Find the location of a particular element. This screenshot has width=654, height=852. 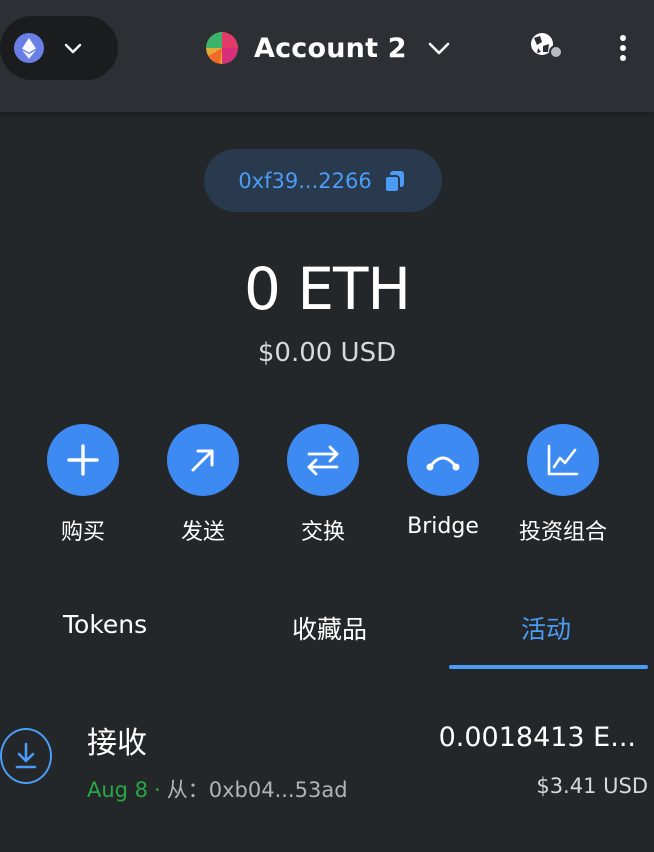

receive-download-icon is located at coordinates (26, 756).